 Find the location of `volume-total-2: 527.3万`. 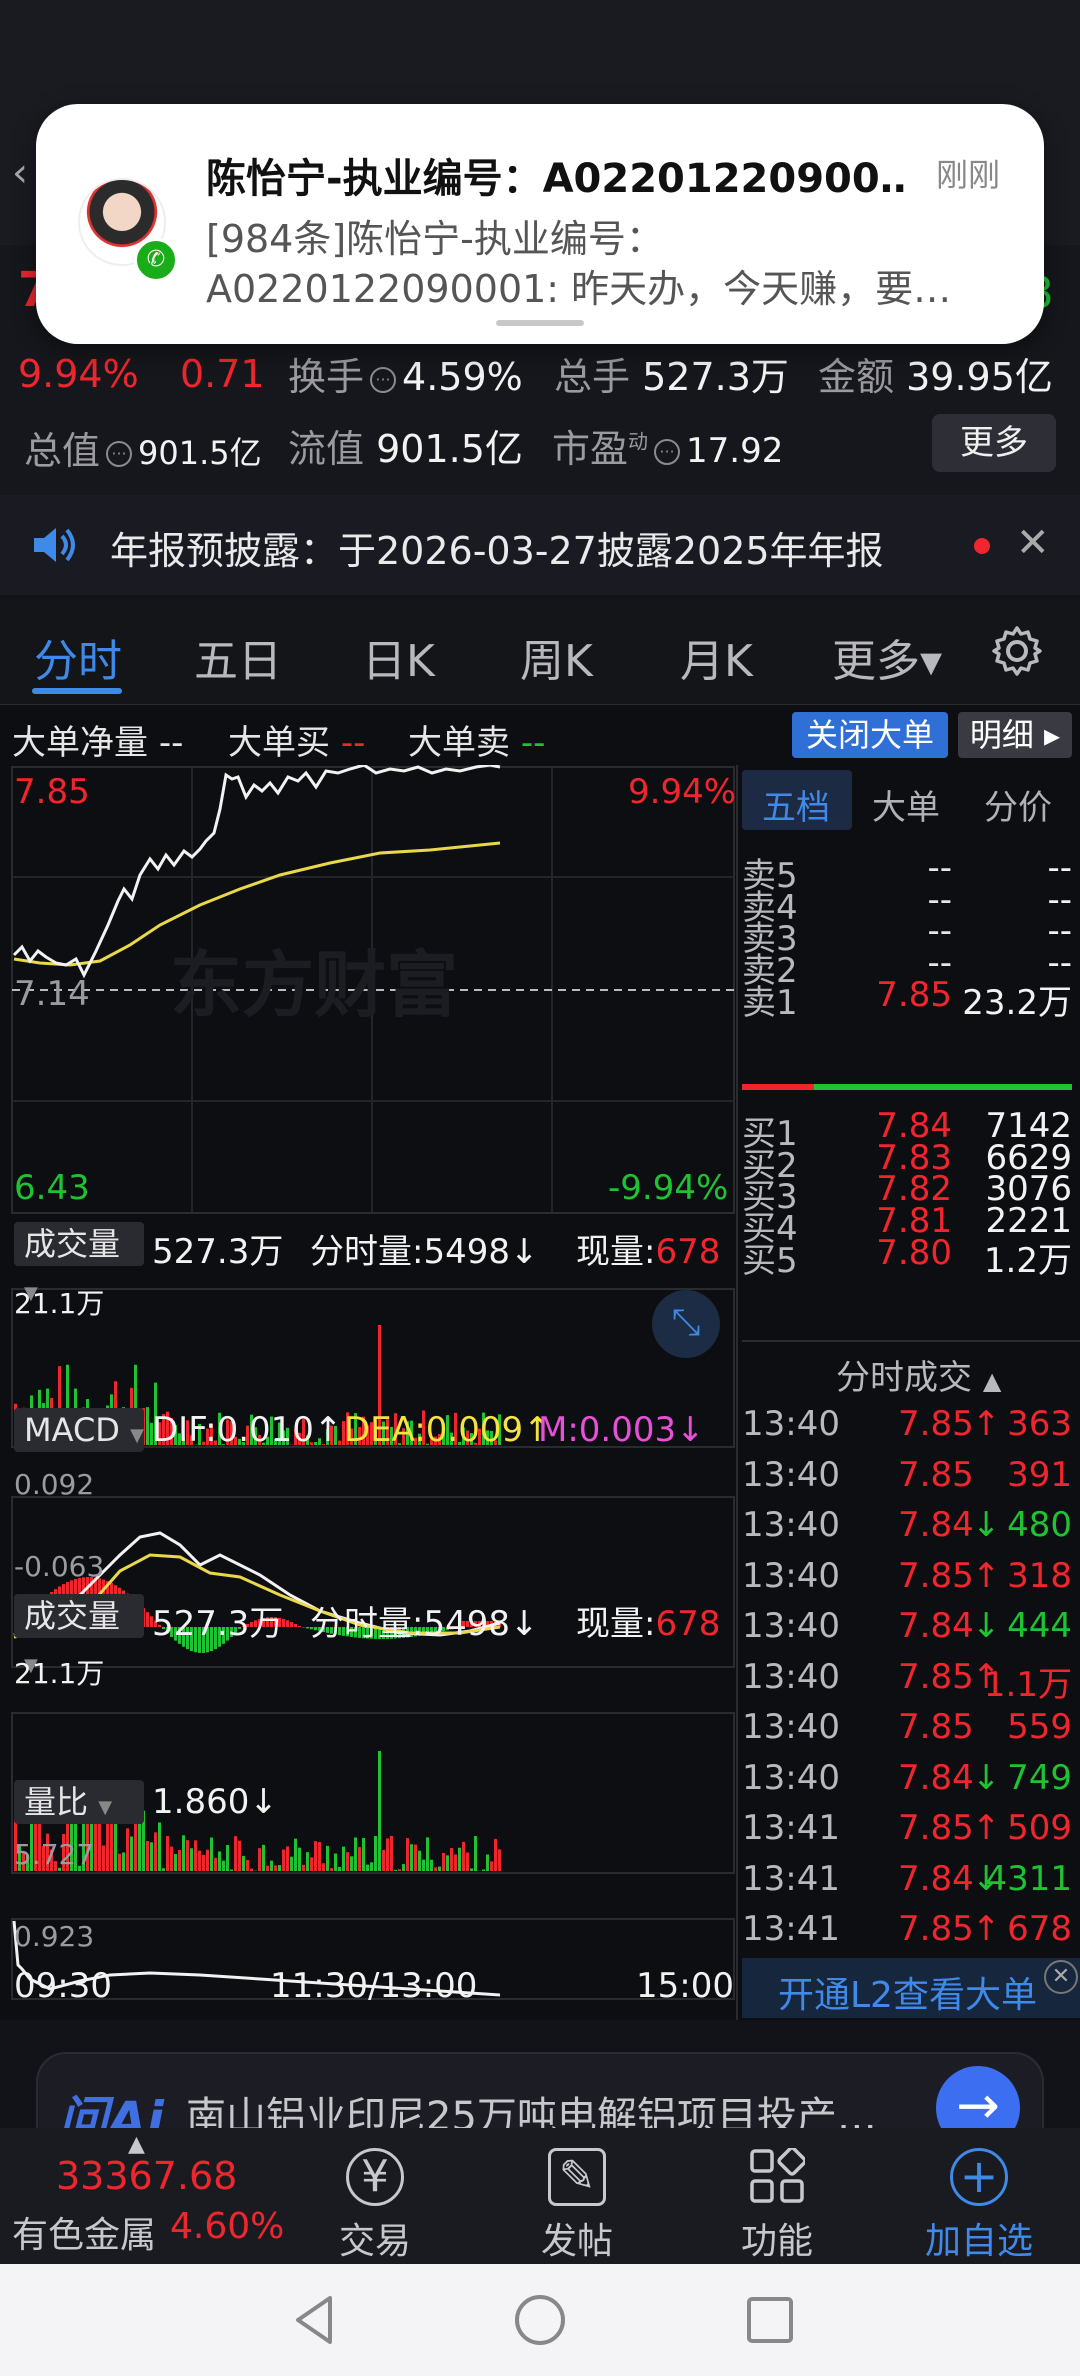

volume-total-2: 527.3万 is located at coordinates (218, 1624).